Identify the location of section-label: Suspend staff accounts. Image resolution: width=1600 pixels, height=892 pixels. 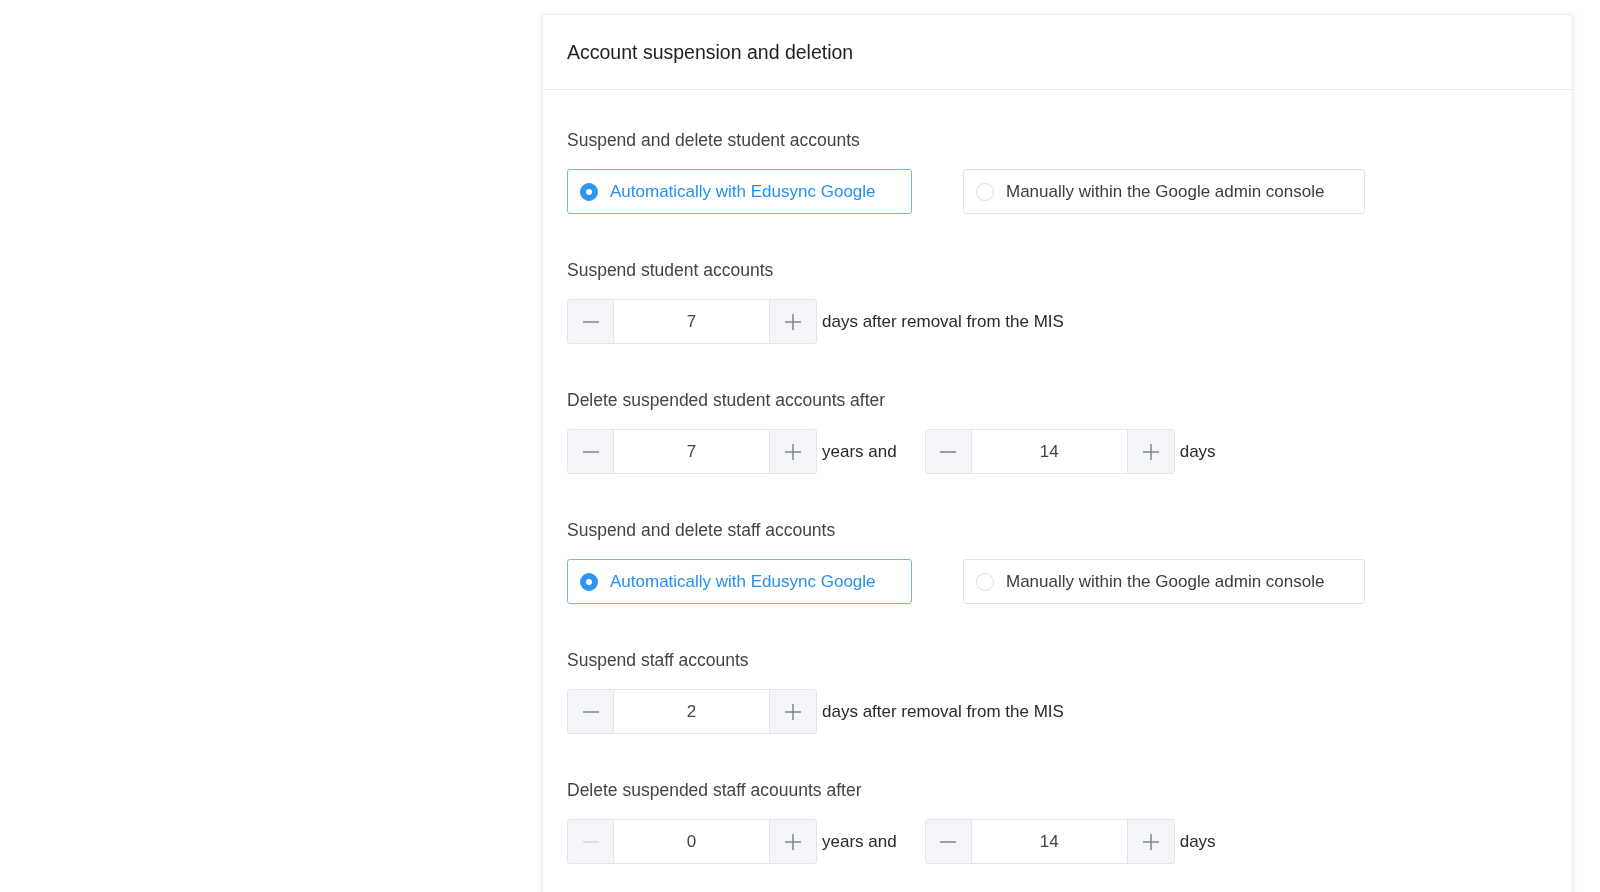
(658, 660).